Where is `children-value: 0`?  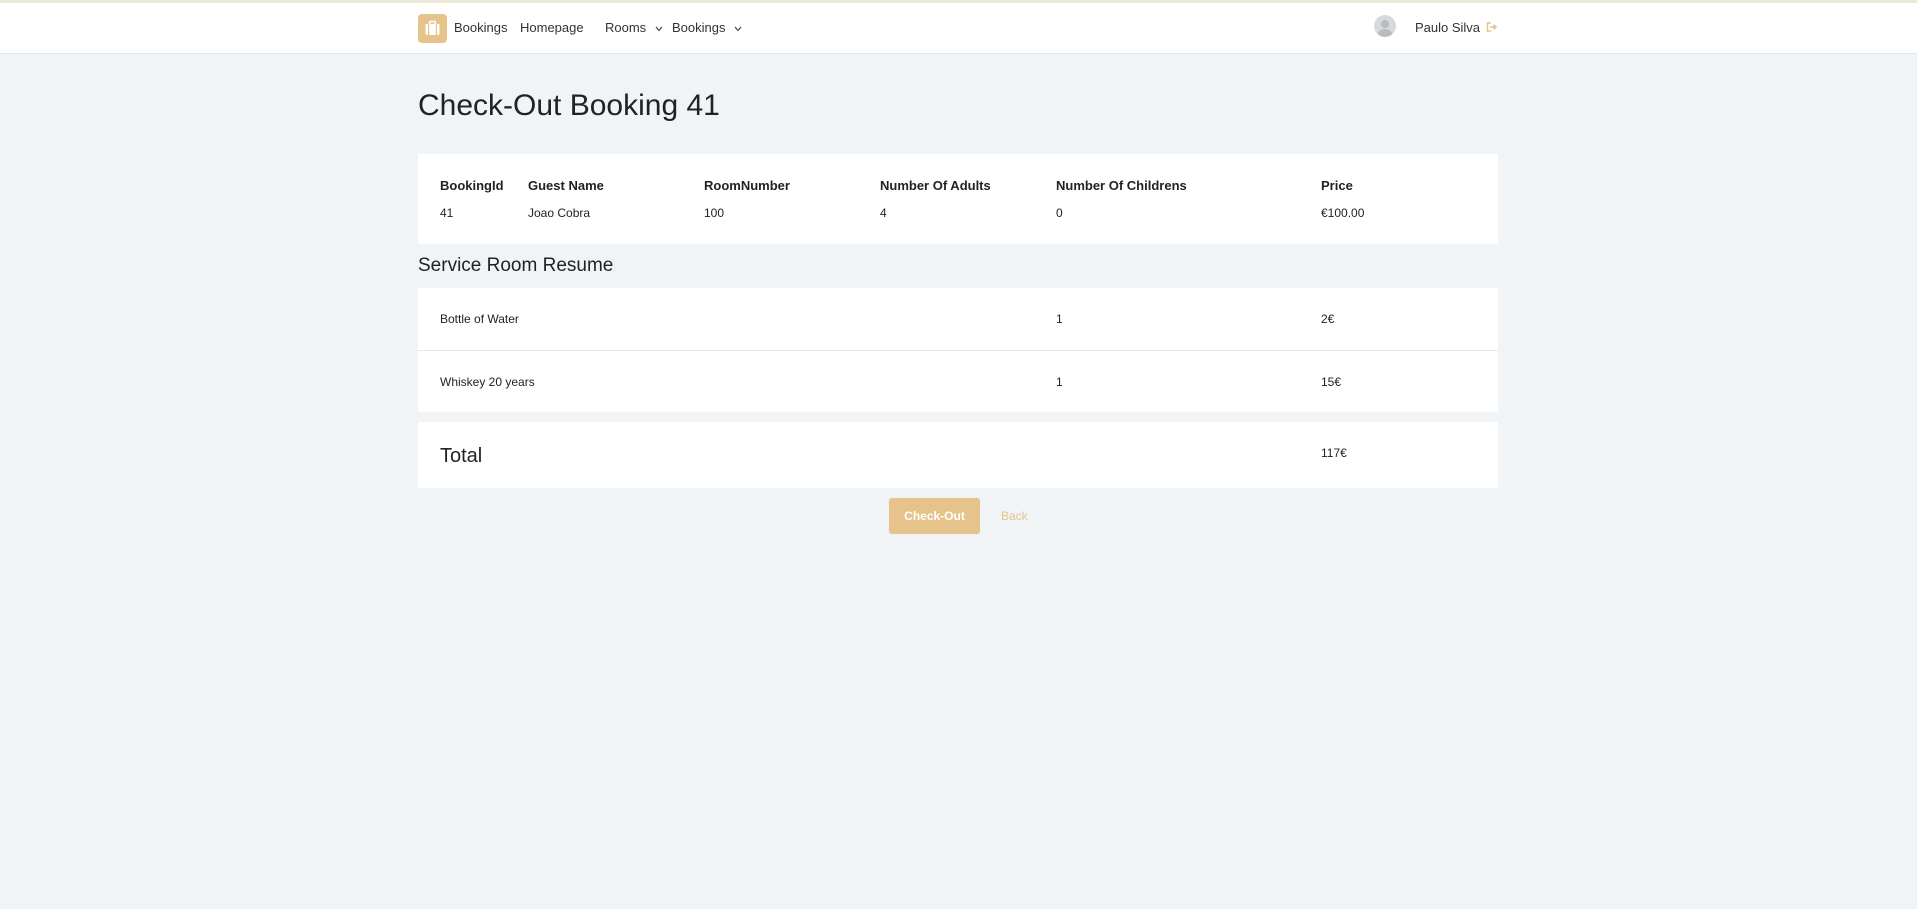
children-value: 0 is located at coordinates (1059, 213).